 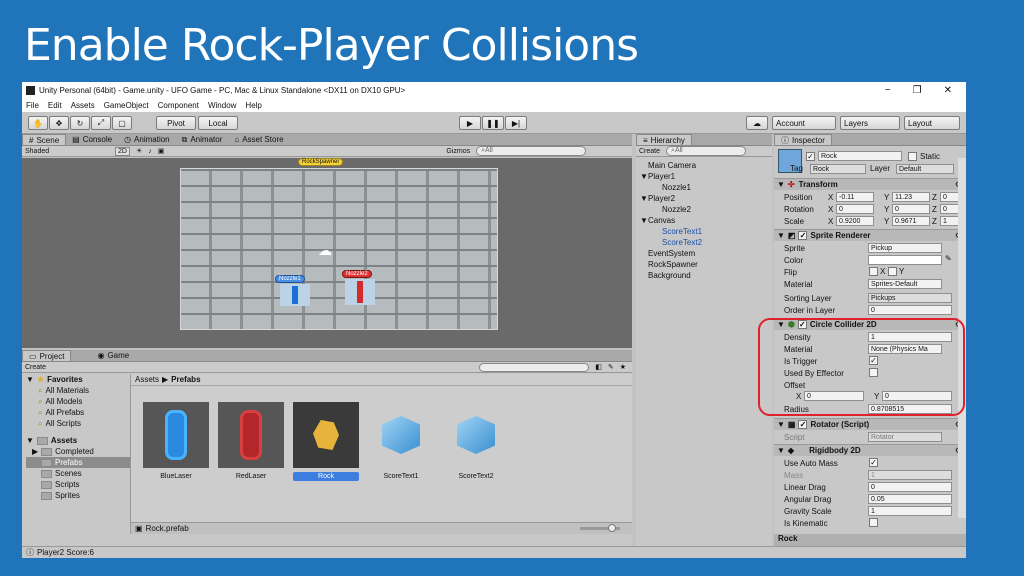 I want to click on menu-window: Window, so click(x=222, y=105).